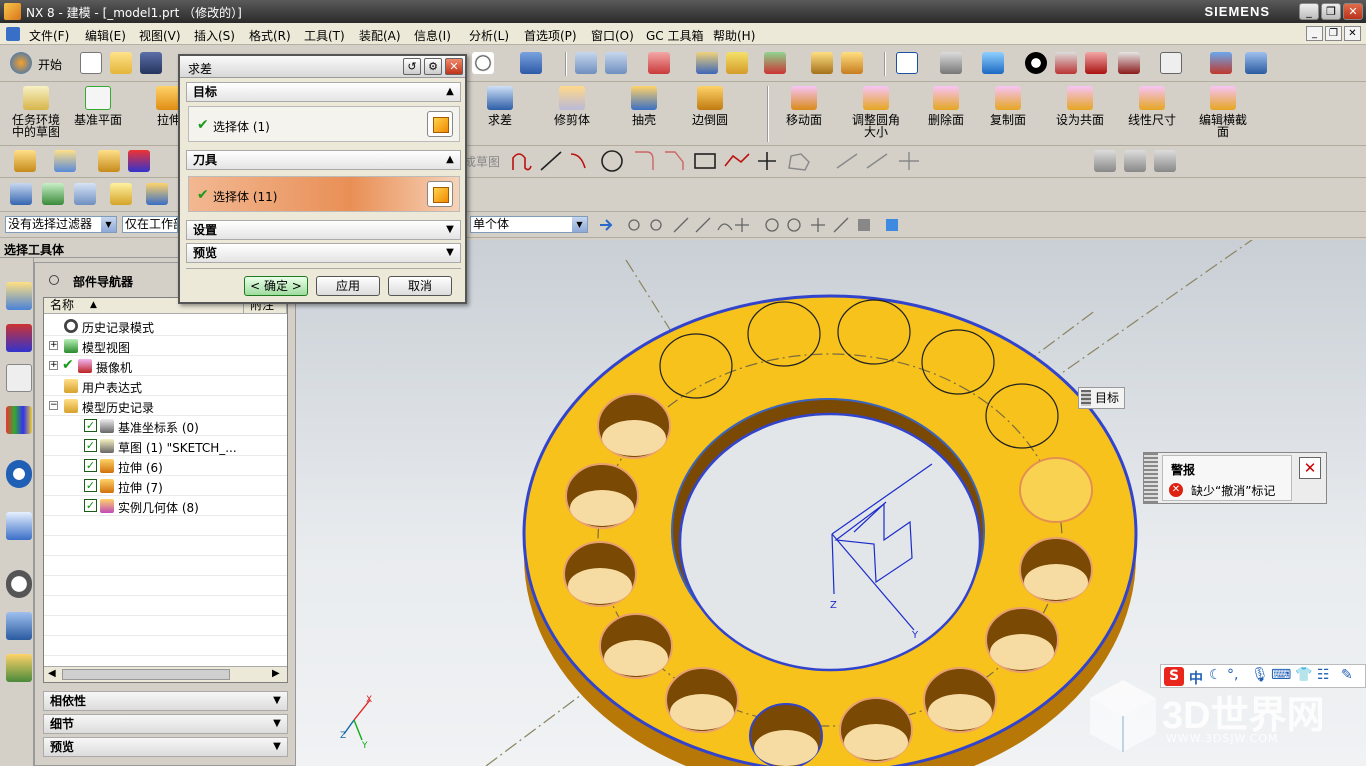 This screenshot has width=1366, height=766. I want to click on info-icon, so click(19, 474).